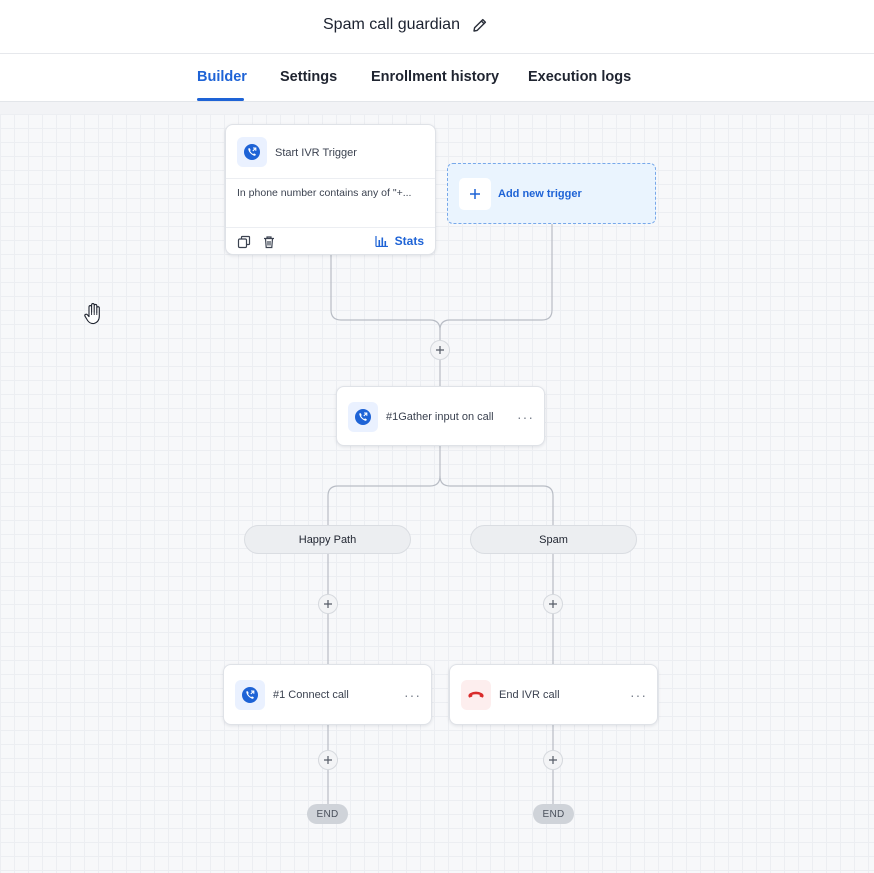 This screenshot has height=873, width=874. I want to click on step-gather-input: #1Gather input on call ···, so click(440, 416).